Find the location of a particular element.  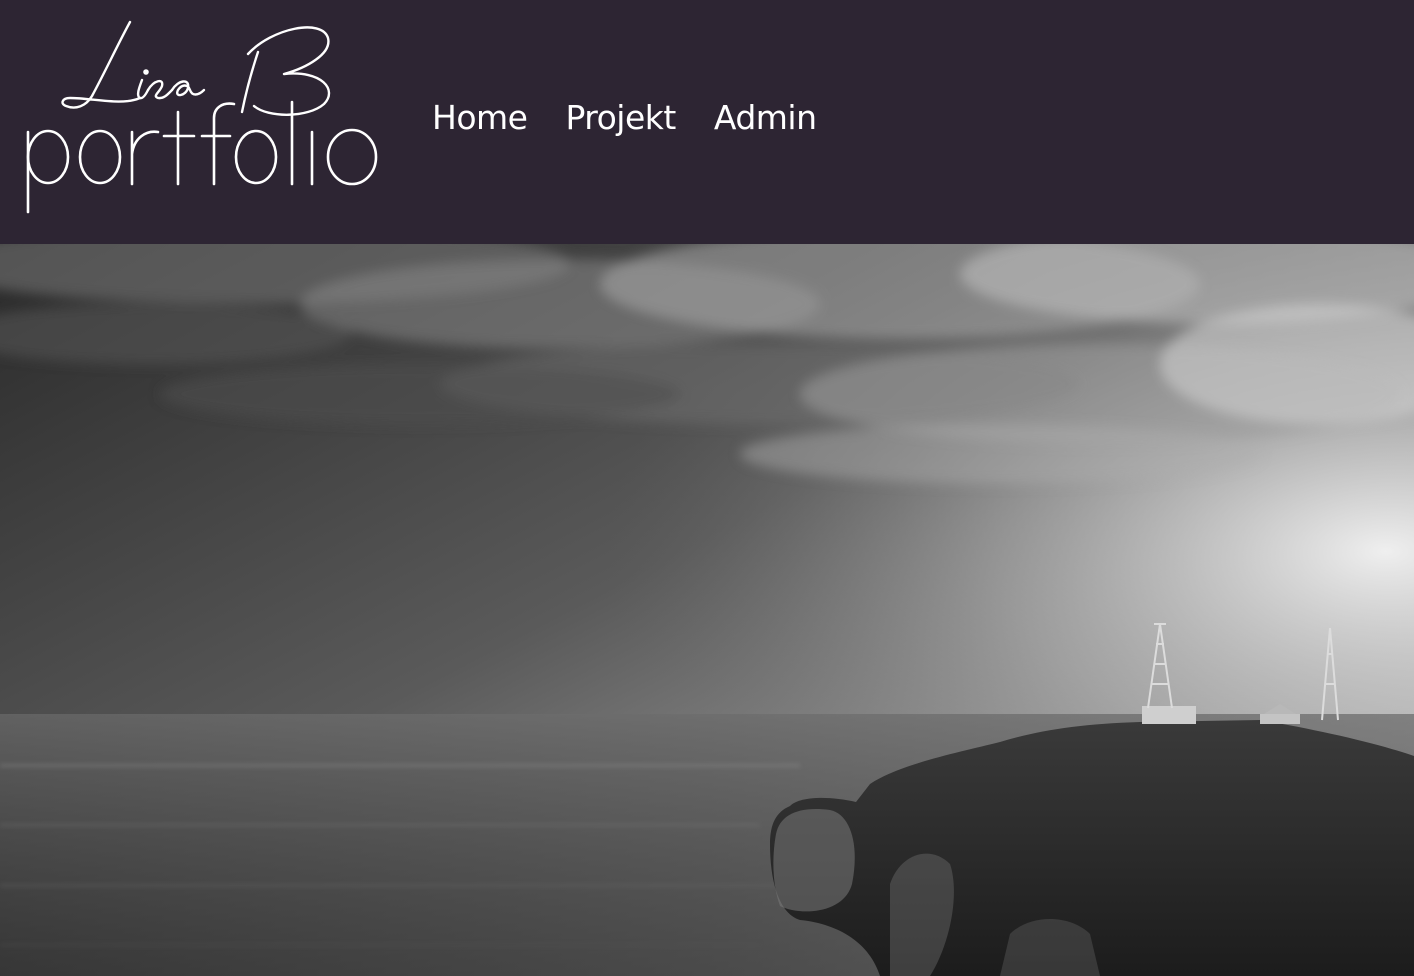

nav-item-projekt: Projekt is located at coordinates (620, 118).